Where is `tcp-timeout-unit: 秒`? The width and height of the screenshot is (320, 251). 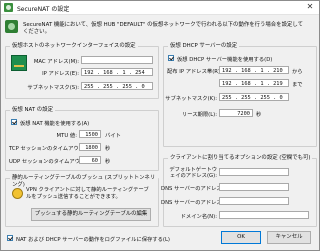 tcp-timeout-unit: 秒 is located at coordinates (108, 149).